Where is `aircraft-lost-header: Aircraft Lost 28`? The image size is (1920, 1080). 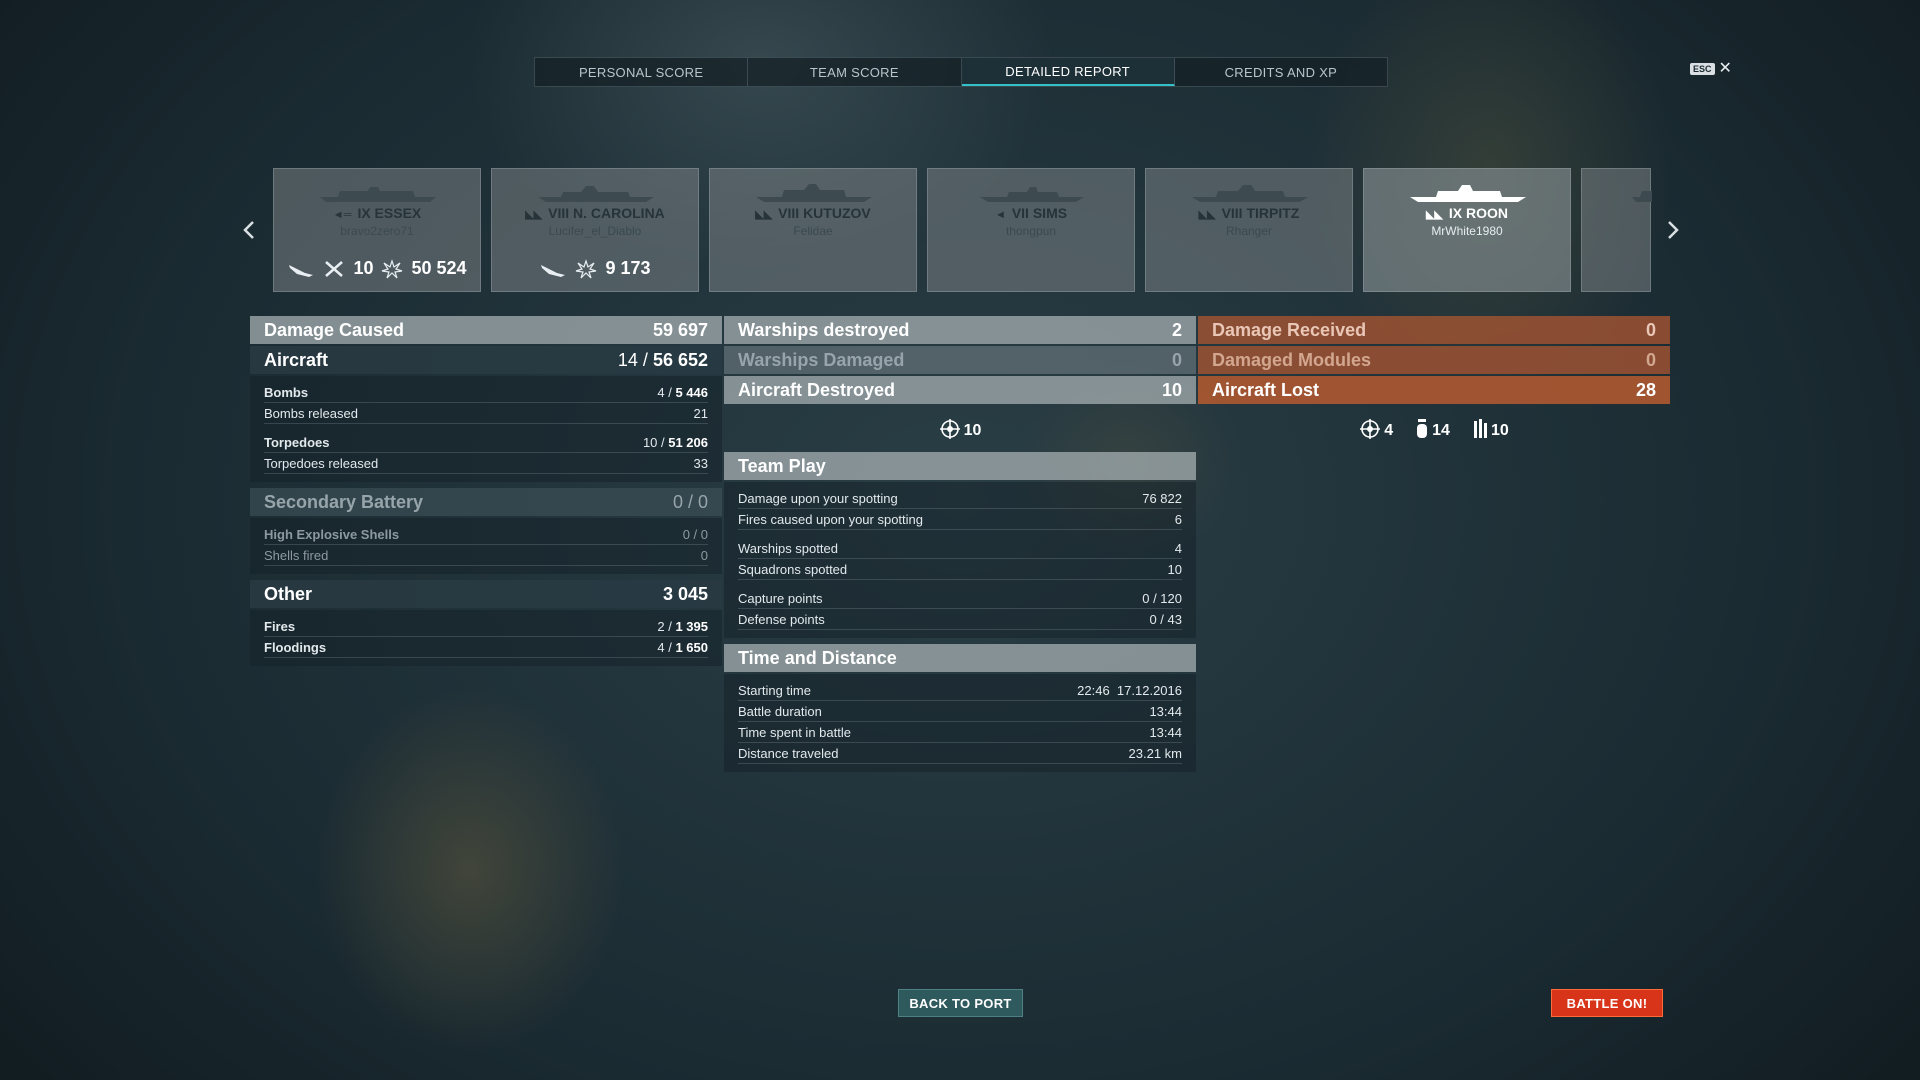
aircraft-lost-header: Aircraft Lost 28 is located at coordinates (1434, 390).